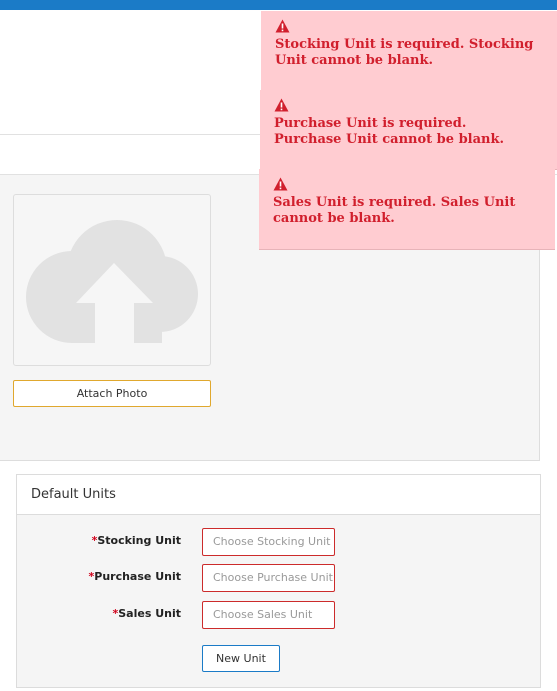 The image size is (557, 691). What do you see at coordinates (268, 578) in the screenshot?
I see `purchase-unit-field: Choose Purchase Unit` at bounding box center [268, 578].